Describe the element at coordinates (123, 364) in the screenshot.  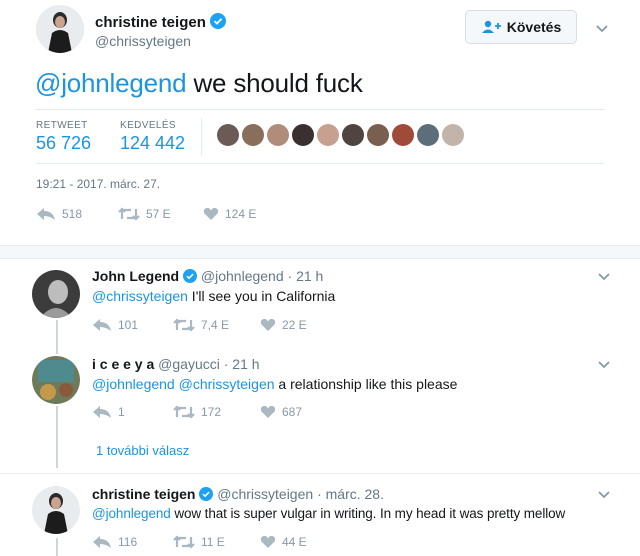
I see `reply-author-name: i c e e y a` at that location.